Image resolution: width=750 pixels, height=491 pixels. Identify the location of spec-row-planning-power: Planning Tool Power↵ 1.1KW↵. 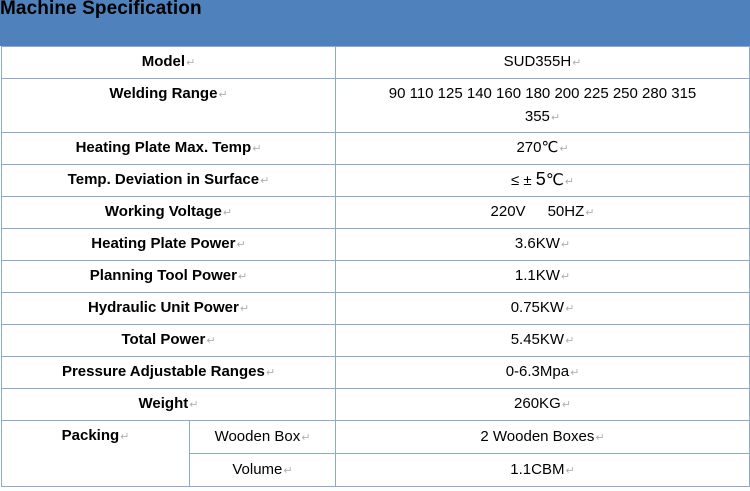
(375, 276).